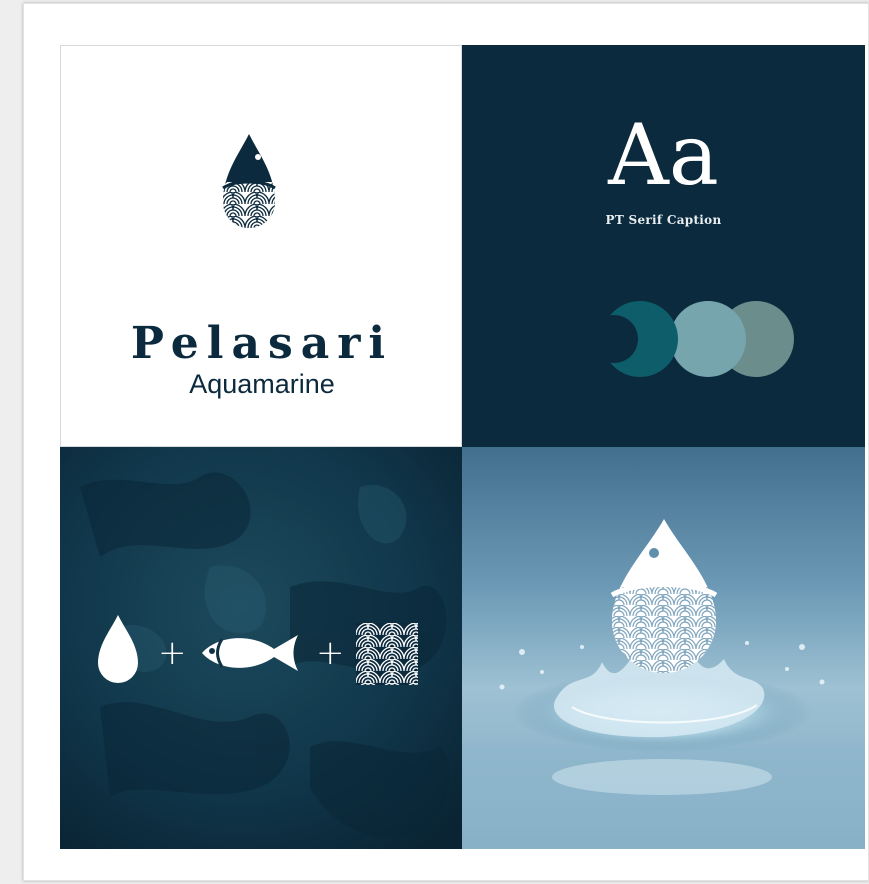  Describe the element at coordinates (387, 654) in the screenshot. I see `wave-pattern-icon` at that location.